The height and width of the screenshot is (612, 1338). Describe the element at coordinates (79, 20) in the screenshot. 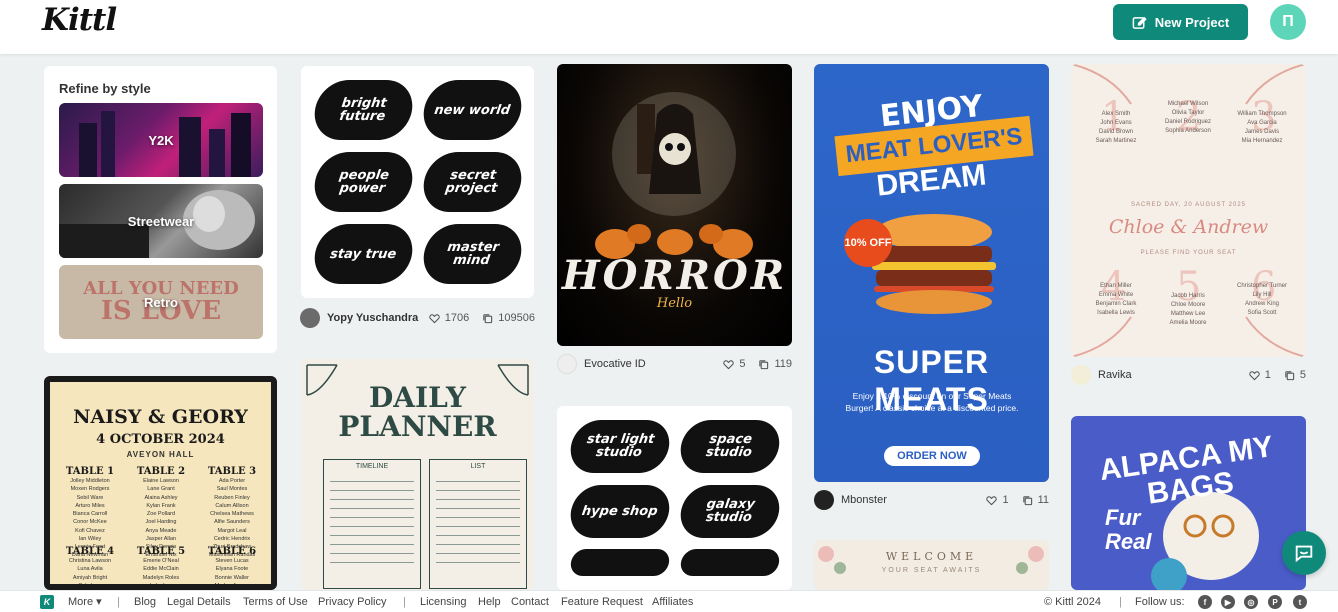

I see `kittl-logo: Kittl` at that location.